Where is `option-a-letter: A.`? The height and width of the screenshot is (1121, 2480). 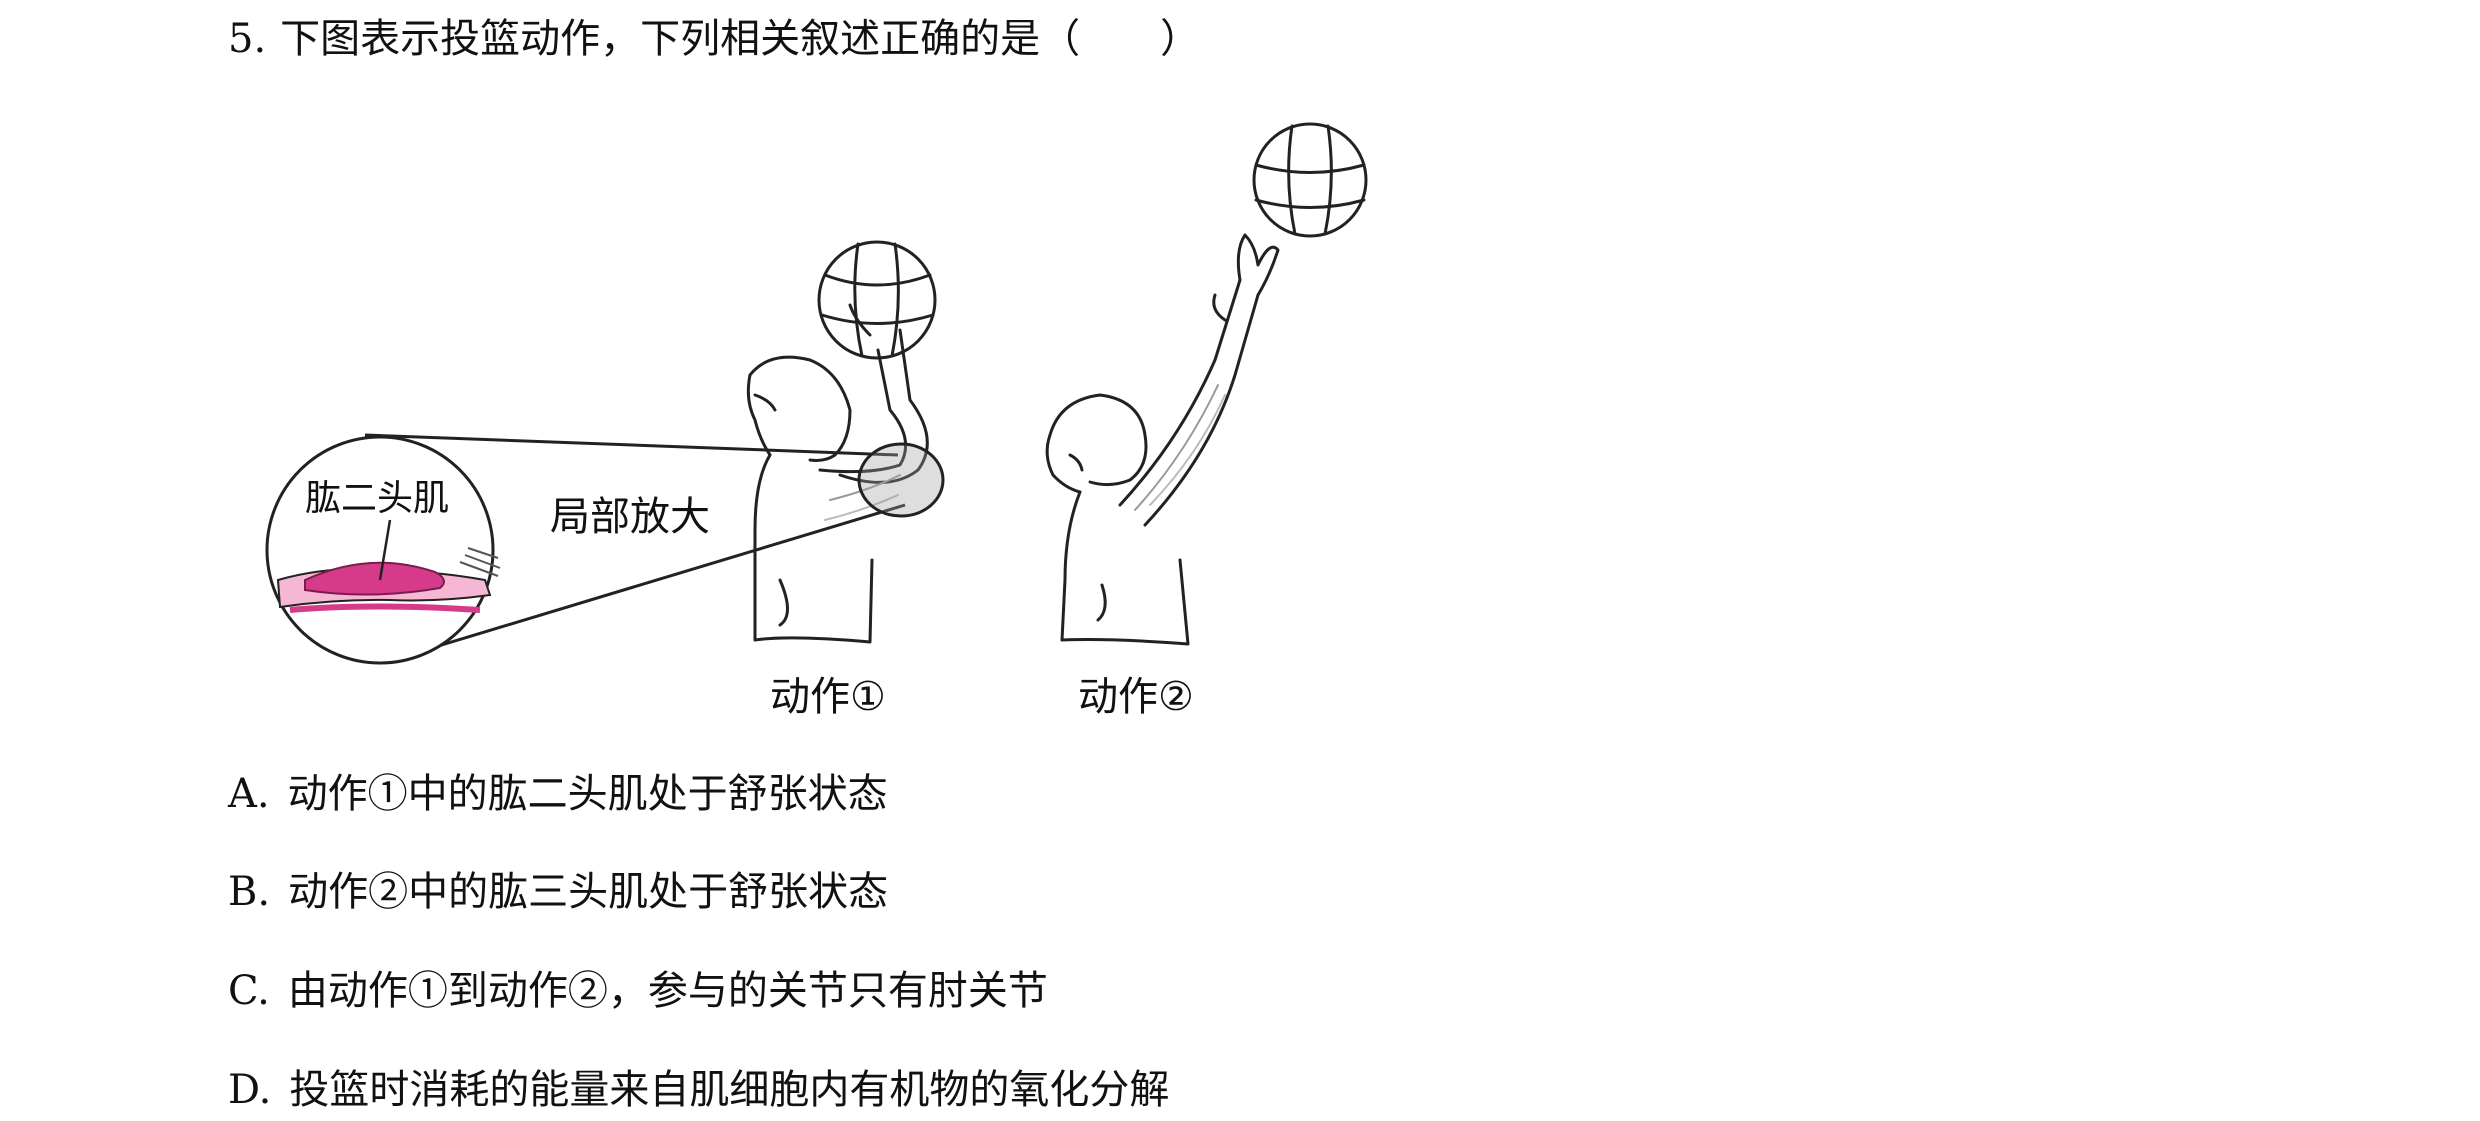 option-a-letter: A. is located at coordinates (249, 794).